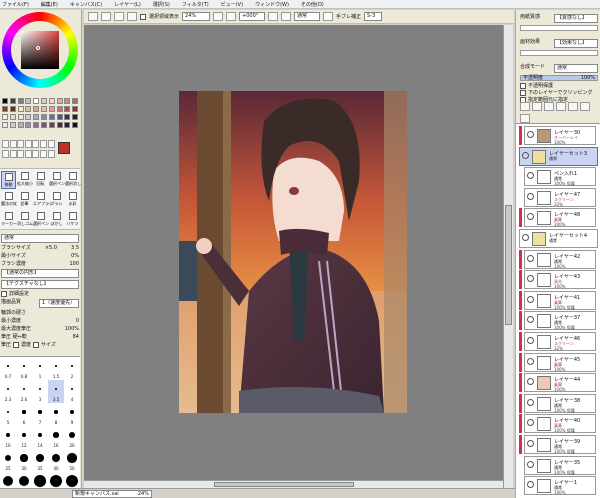  I want to click on brush-tool: マーカー, so click(9, 220).